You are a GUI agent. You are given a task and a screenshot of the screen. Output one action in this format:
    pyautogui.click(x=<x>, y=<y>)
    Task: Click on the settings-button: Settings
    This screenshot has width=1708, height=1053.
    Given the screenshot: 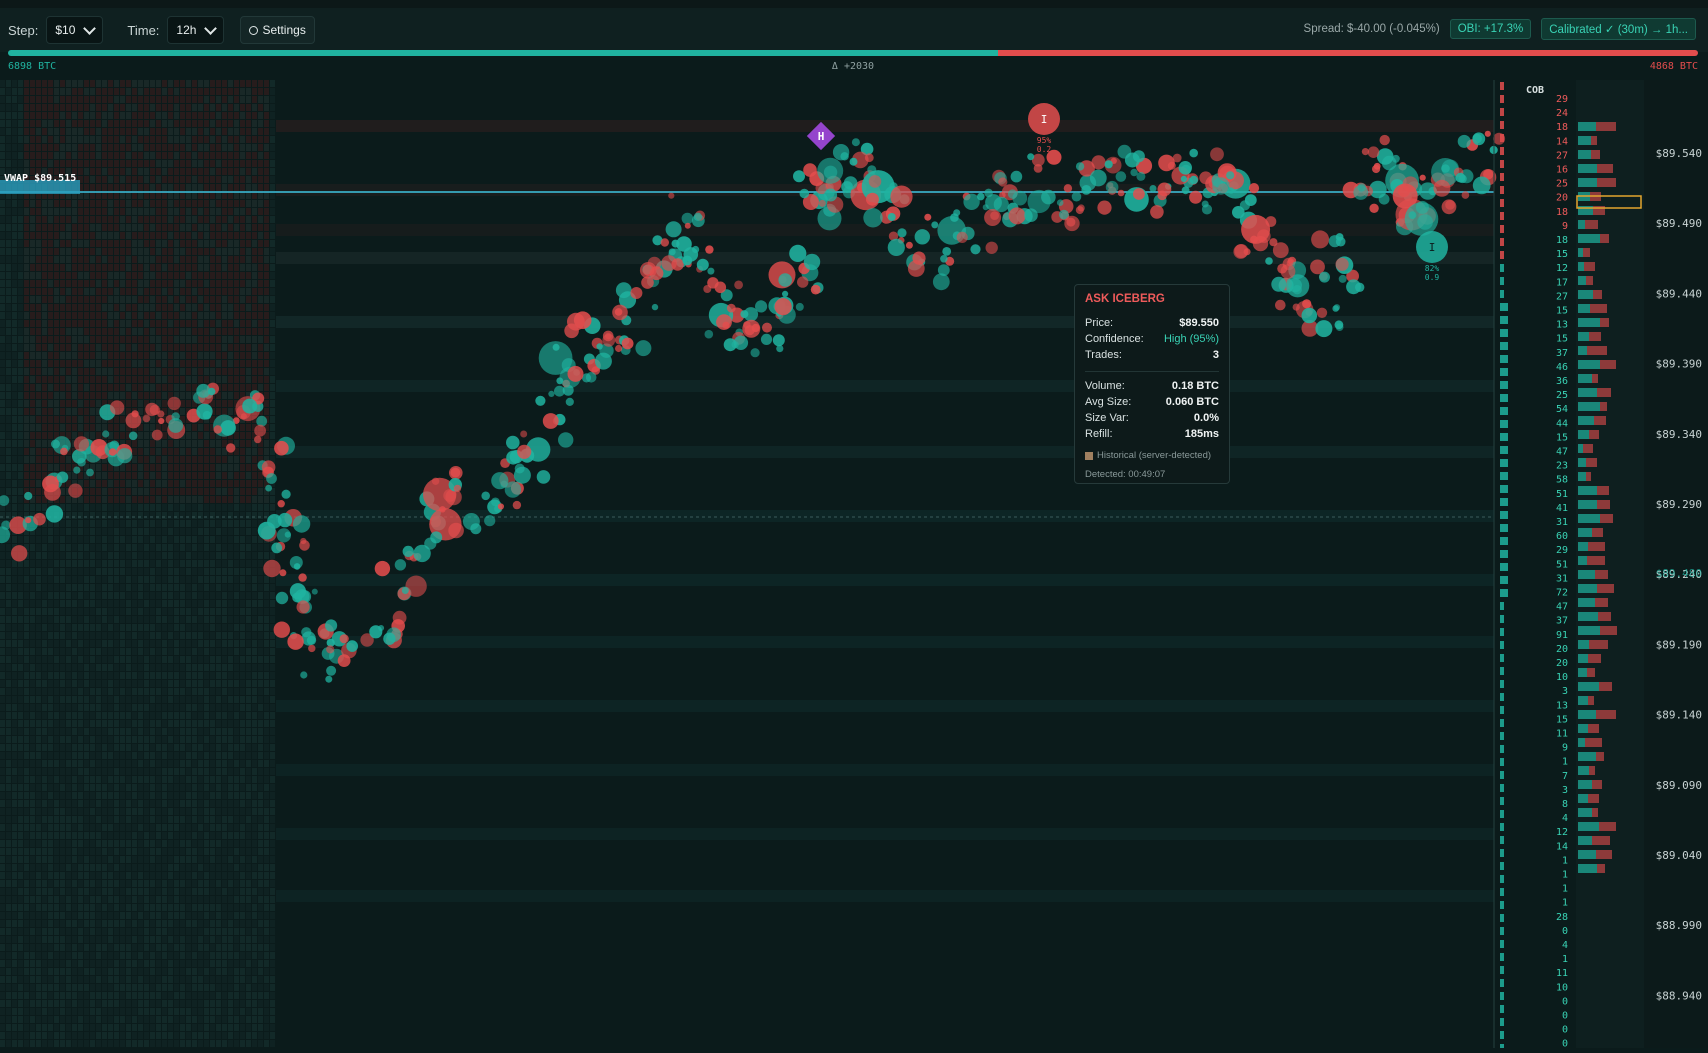 What is the action you would take?
    pyautogui.click(x=277, y=30)
    